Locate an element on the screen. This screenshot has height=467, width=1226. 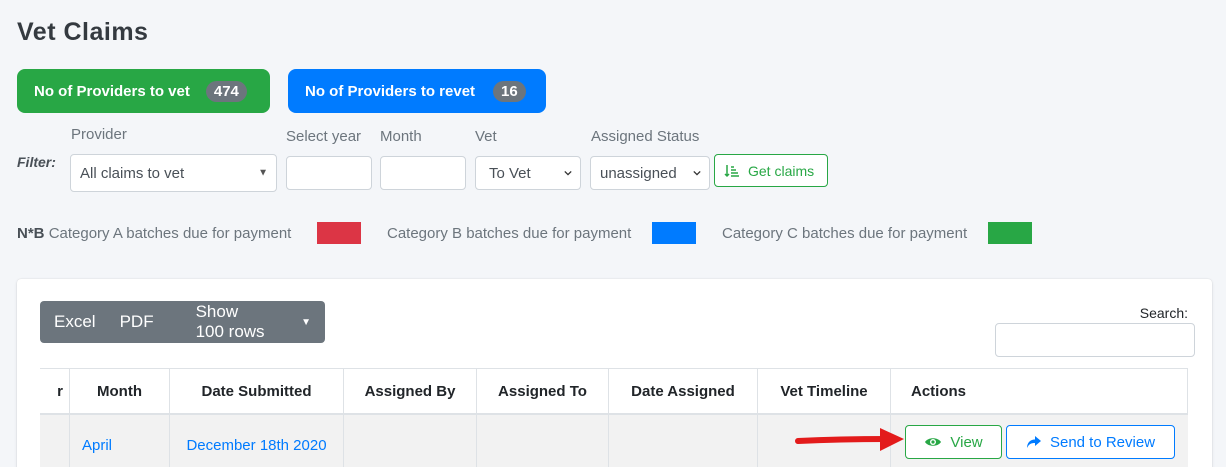
table-cell-date-submitted: December 18th 2020 is located at coordinates (257, 441).